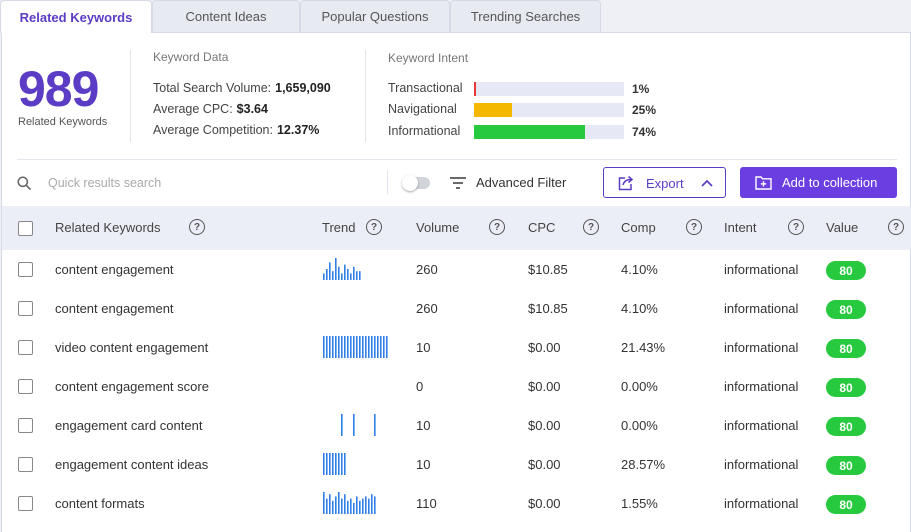  I want to click on comp-cell: 4.10%, so click(639, 269).